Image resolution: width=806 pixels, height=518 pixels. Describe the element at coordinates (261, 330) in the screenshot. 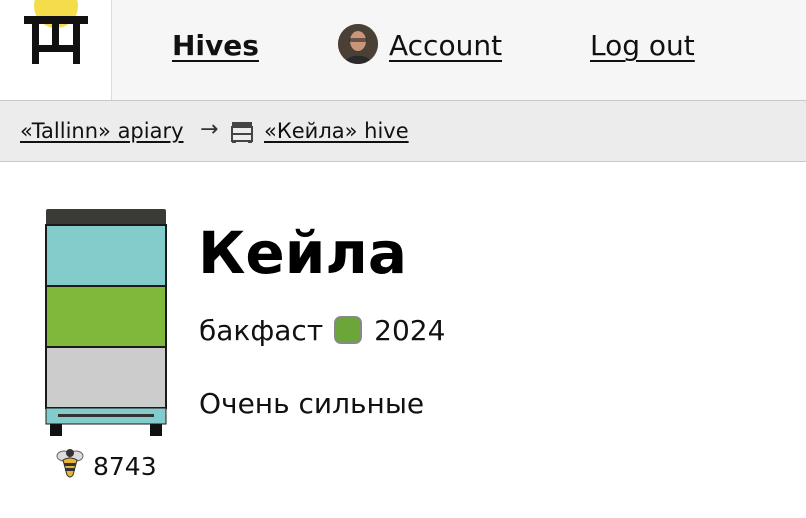

I see `hive-breed: бакфаст` at that location.